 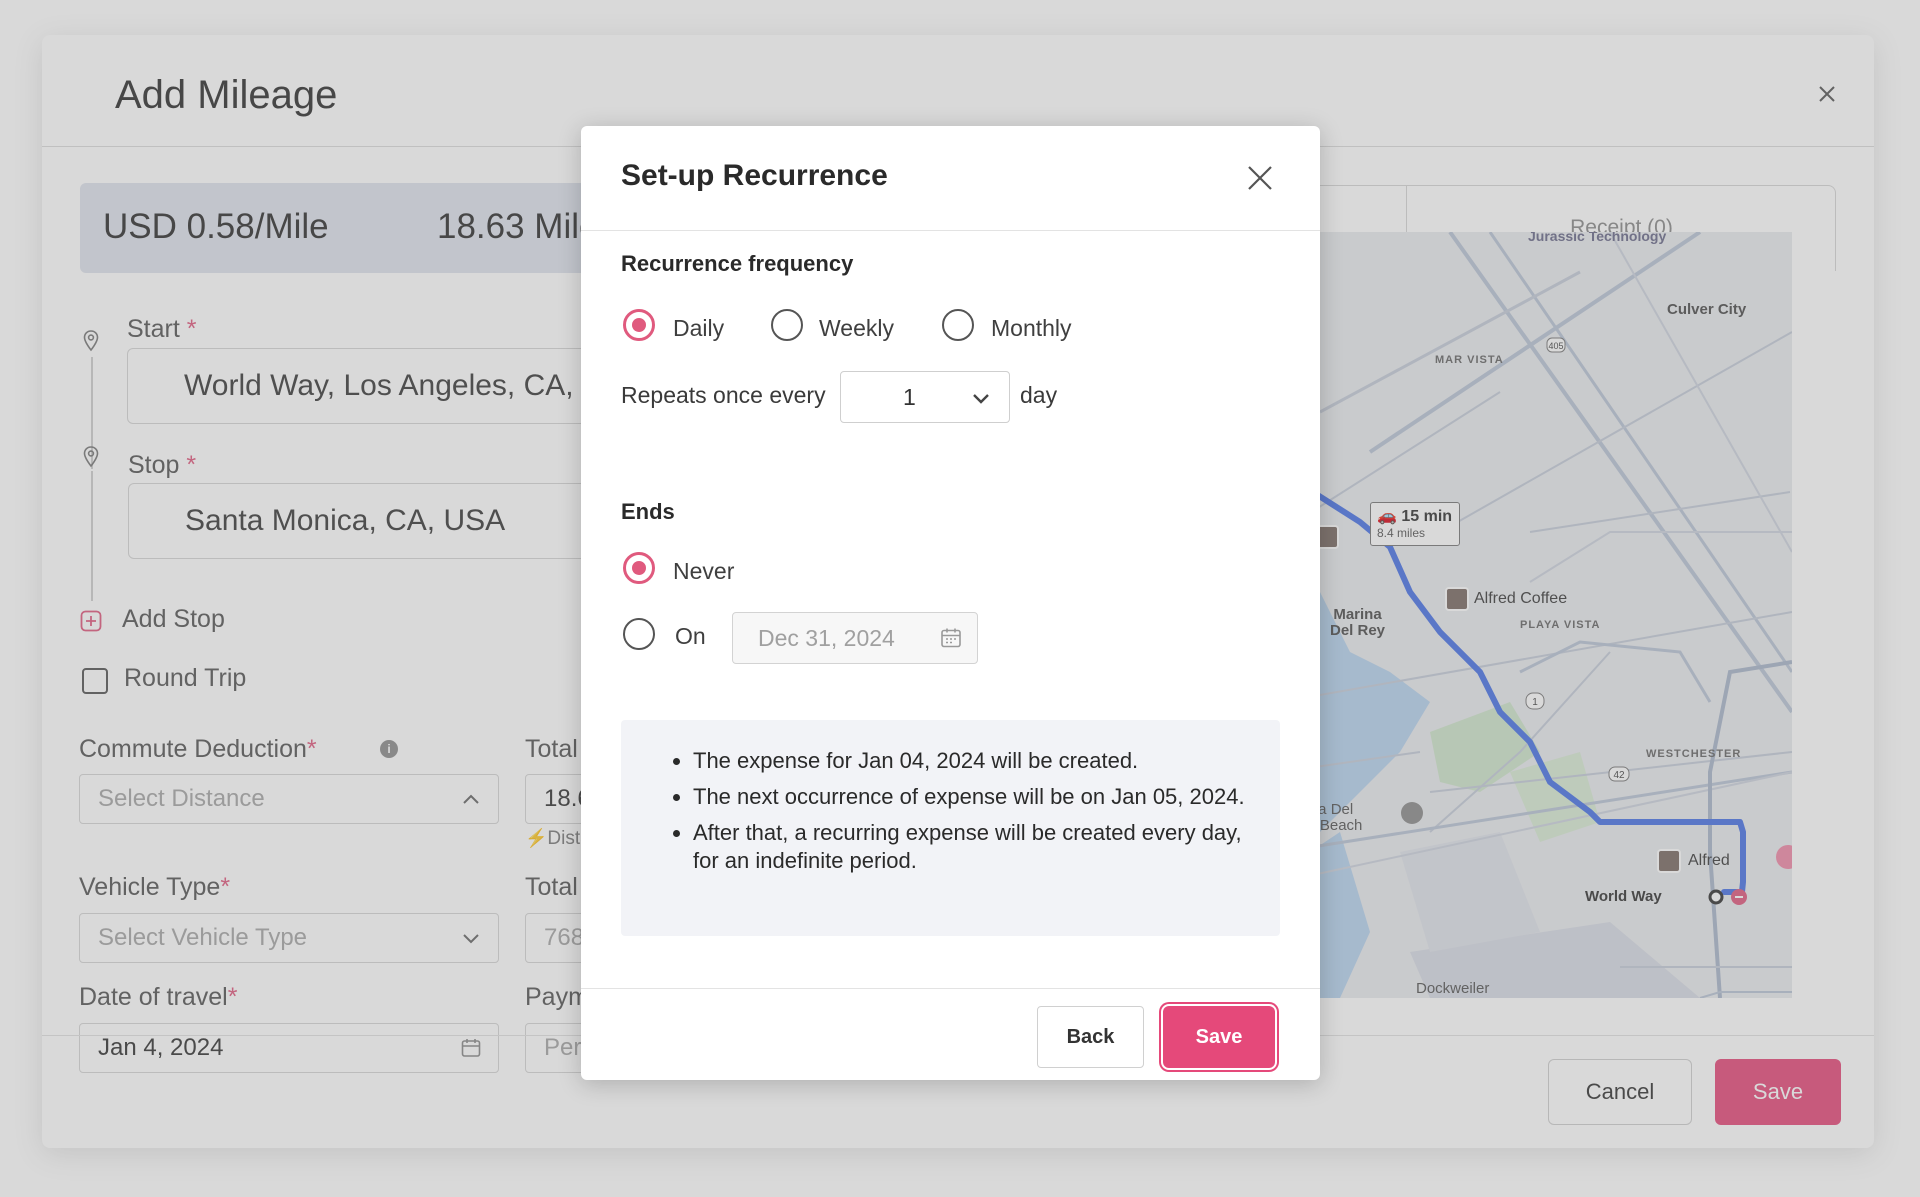 What do you see at coordinates (639, 325) in the screenshot?
I see `radio-daily` at bounding box center [639, 325].